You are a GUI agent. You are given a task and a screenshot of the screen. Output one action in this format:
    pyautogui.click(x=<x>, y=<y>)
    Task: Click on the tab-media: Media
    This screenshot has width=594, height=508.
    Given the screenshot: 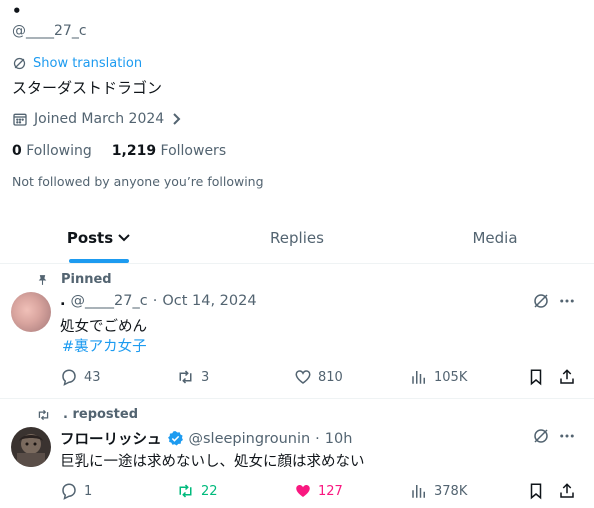 What is the action you would take?
    pyautogui.click(x=495, y=237)
    